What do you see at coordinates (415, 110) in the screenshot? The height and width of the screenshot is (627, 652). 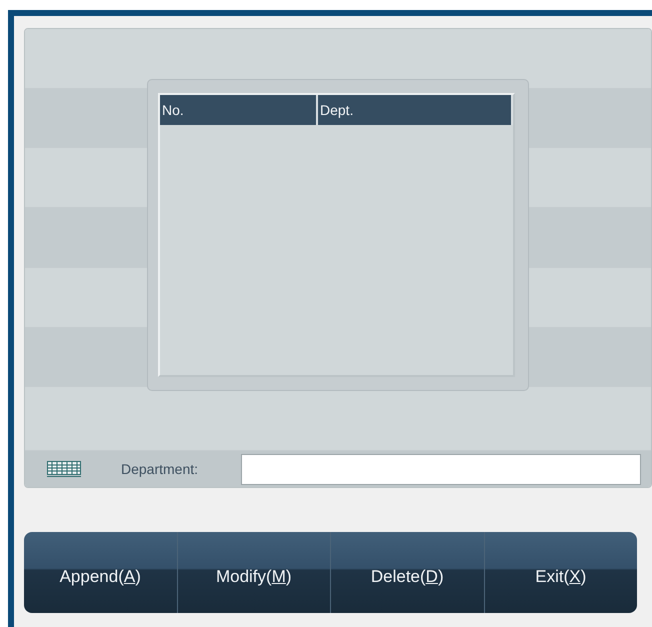 I see `column-header: Dept.` at bounding box center [415, 110].